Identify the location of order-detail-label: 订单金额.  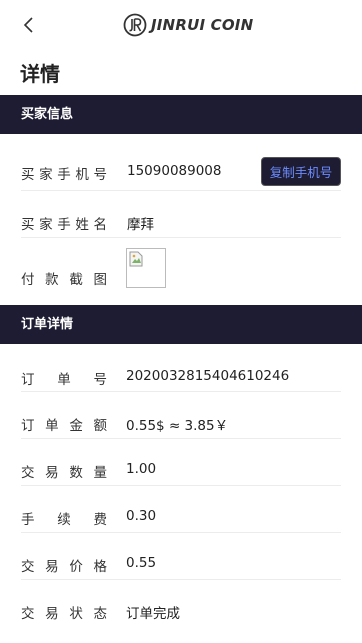
(64, 424).